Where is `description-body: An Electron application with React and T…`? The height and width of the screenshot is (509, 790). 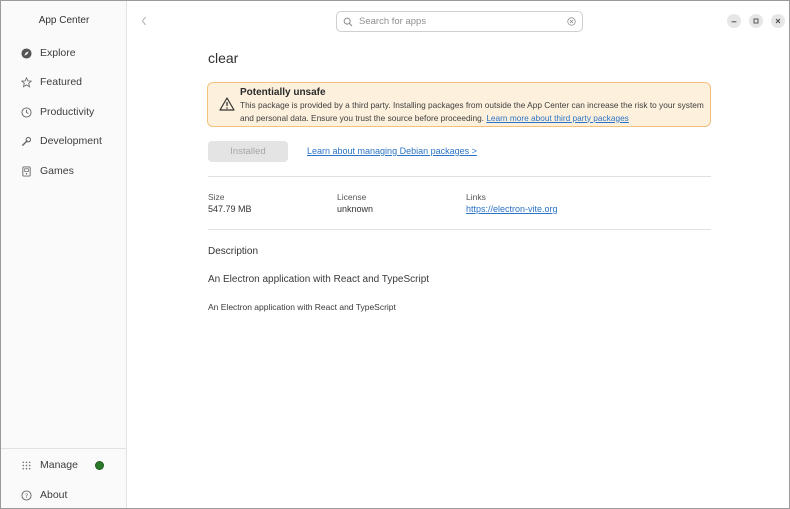 description-body: An Electron application with React and T… is located at coordinates (302, 307).